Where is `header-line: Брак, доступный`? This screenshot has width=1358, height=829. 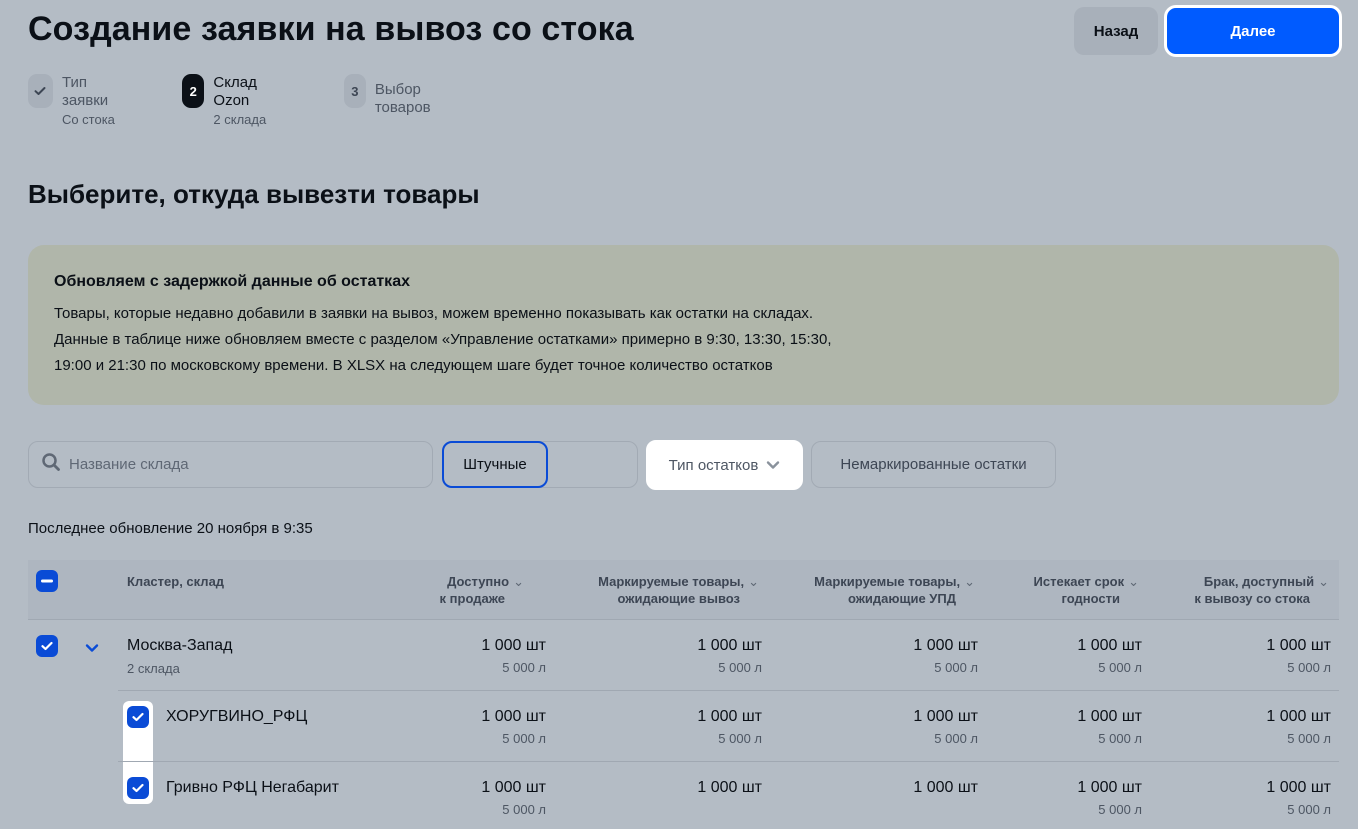
header-line: Брак, доступный is located at coordinates (1259, 581).